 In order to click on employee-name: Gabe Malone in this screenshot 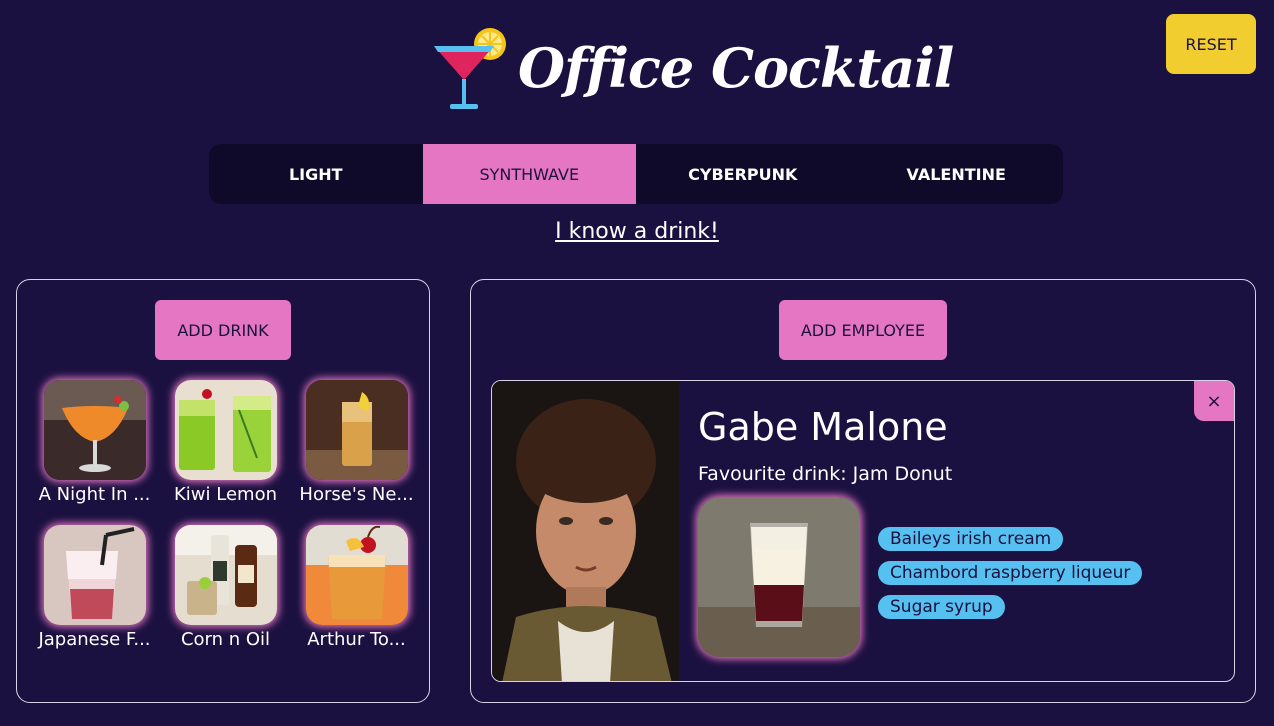, I will do `click(823, 427)`.